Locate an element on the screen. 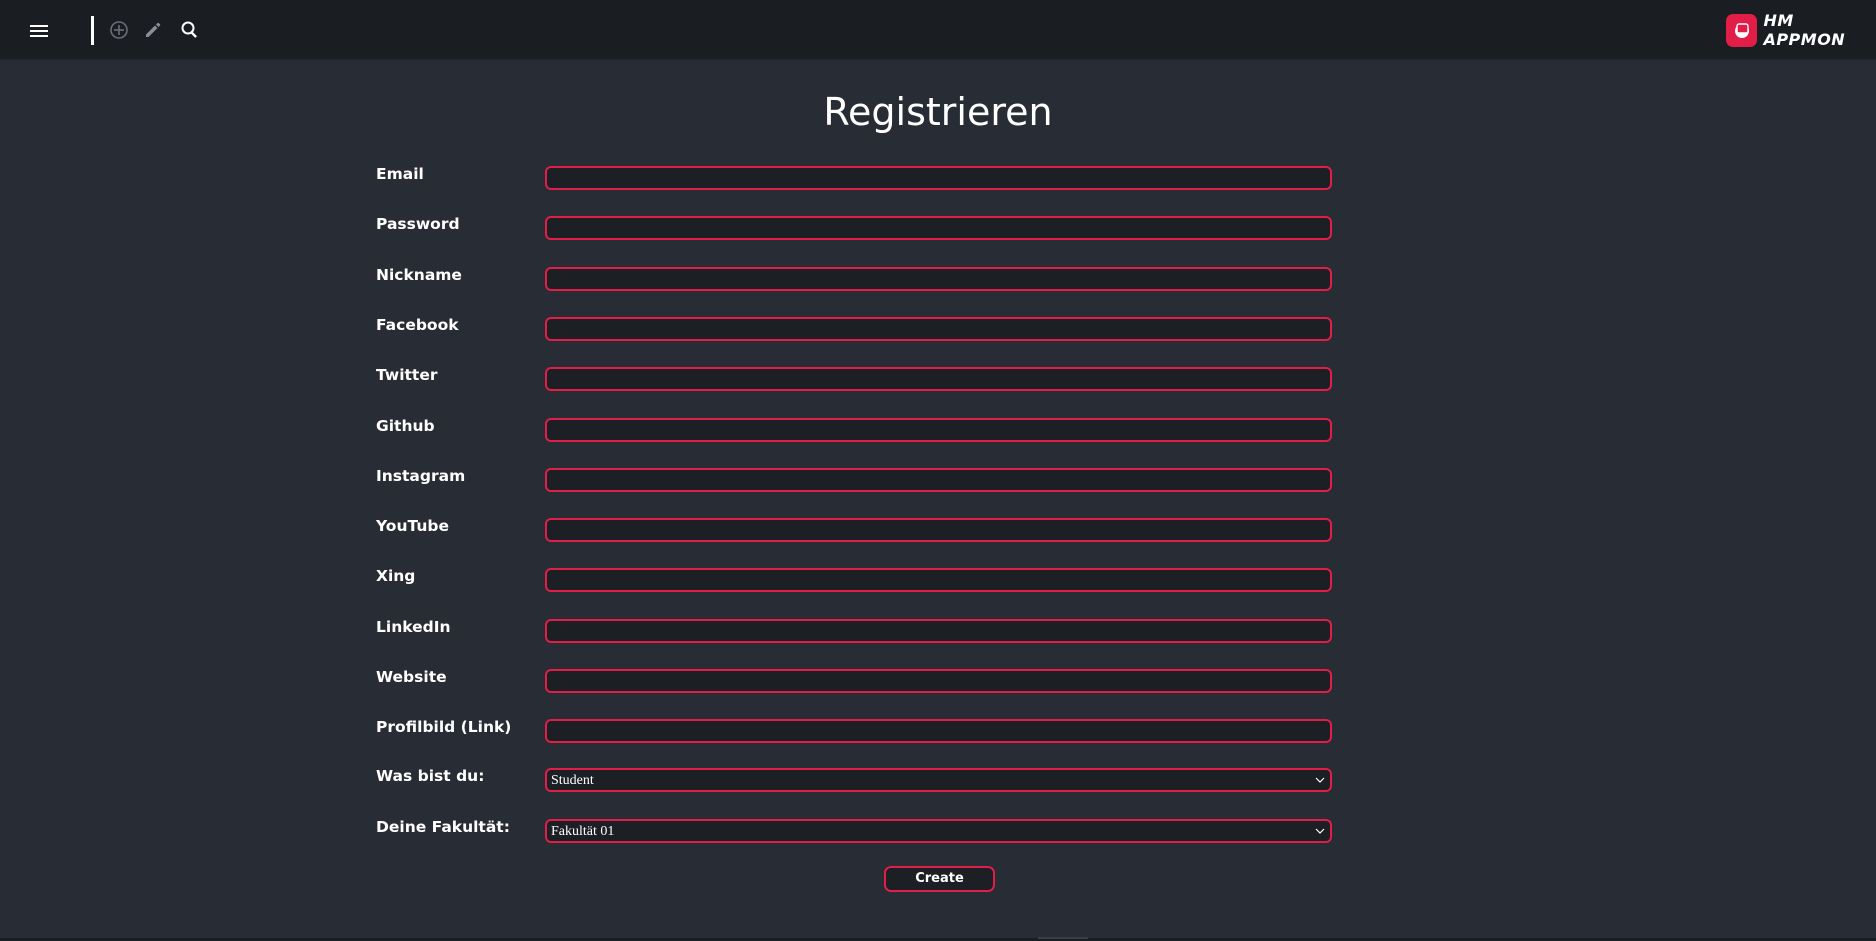 The width and height of the screenshot is (1876, 941). field-label-youtube: YouTube is located at coordinates (412, 526).